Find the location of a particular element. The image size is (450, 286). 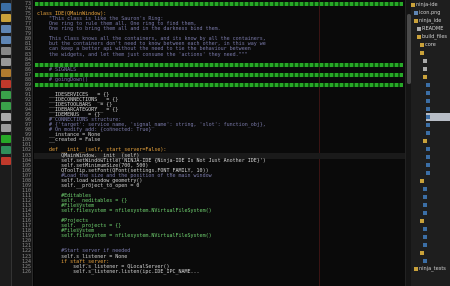

tree-item: ninja_ide is located at coordinates (432, 21).